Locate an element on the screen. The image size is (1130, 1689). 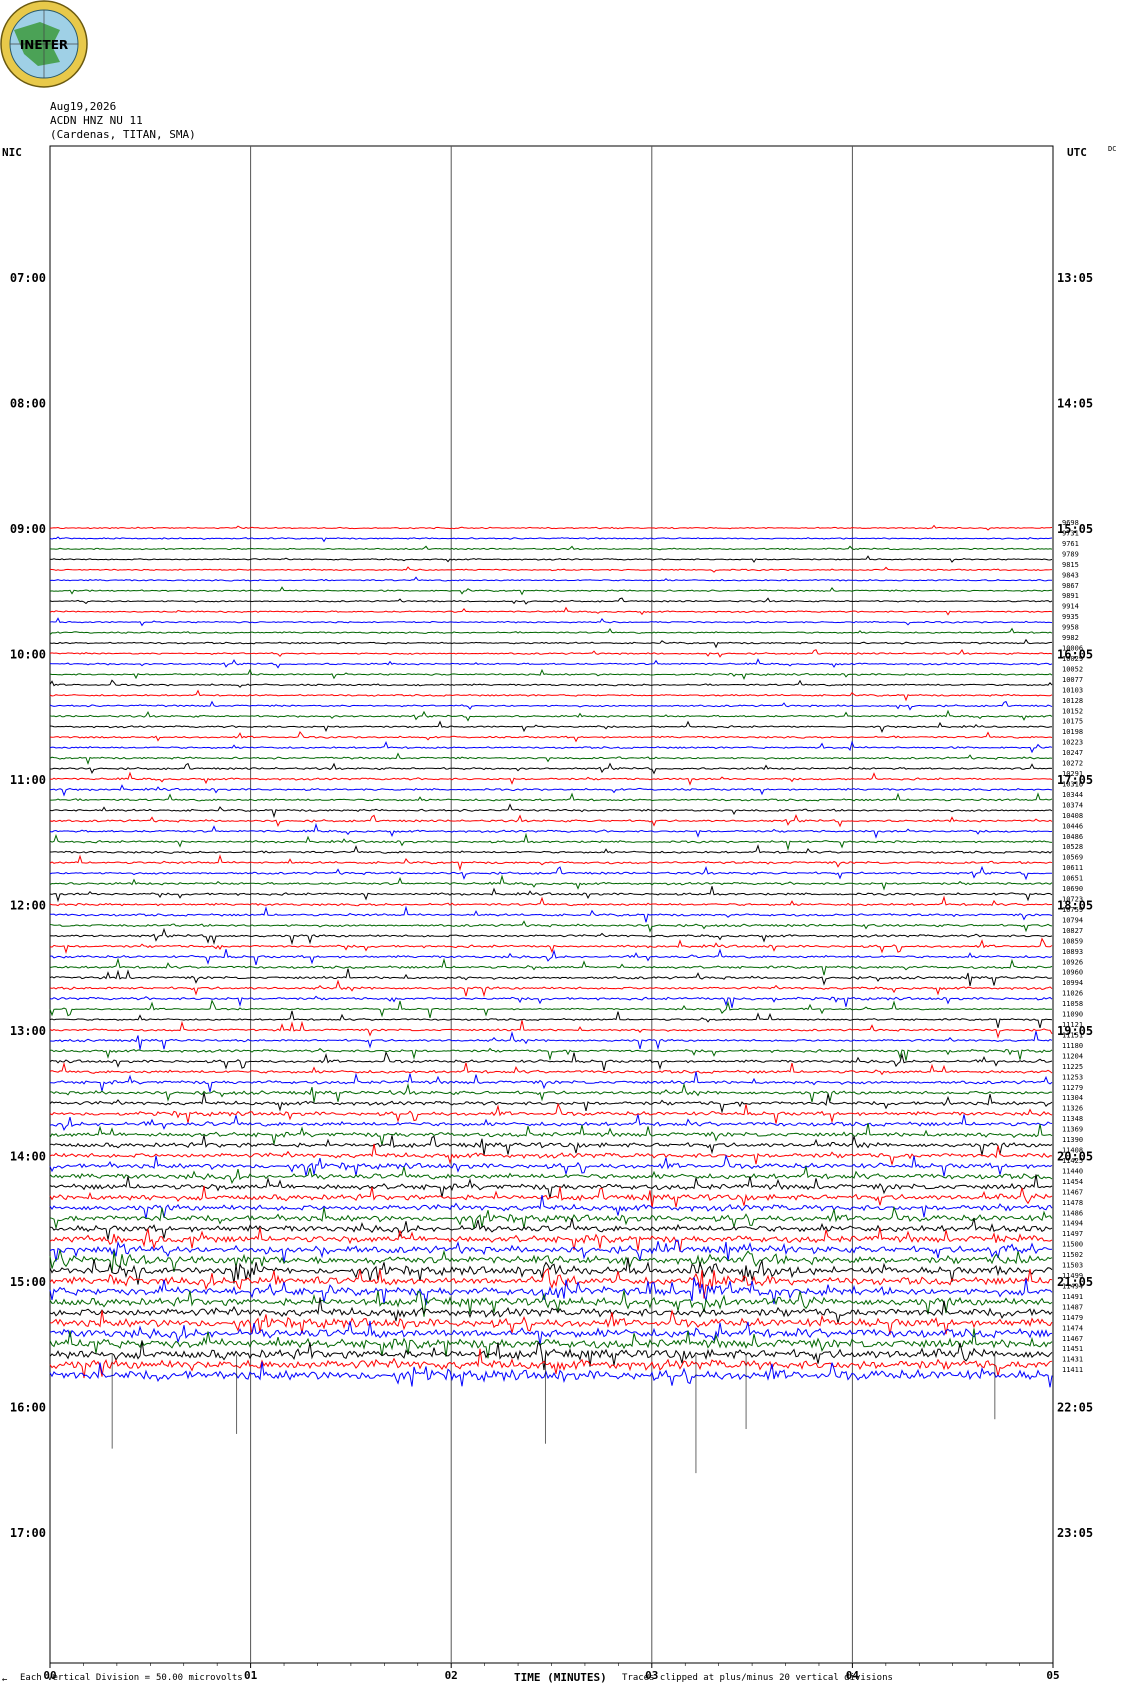
trace-value-label: 11348 is located at coordinates (1072, 1119).